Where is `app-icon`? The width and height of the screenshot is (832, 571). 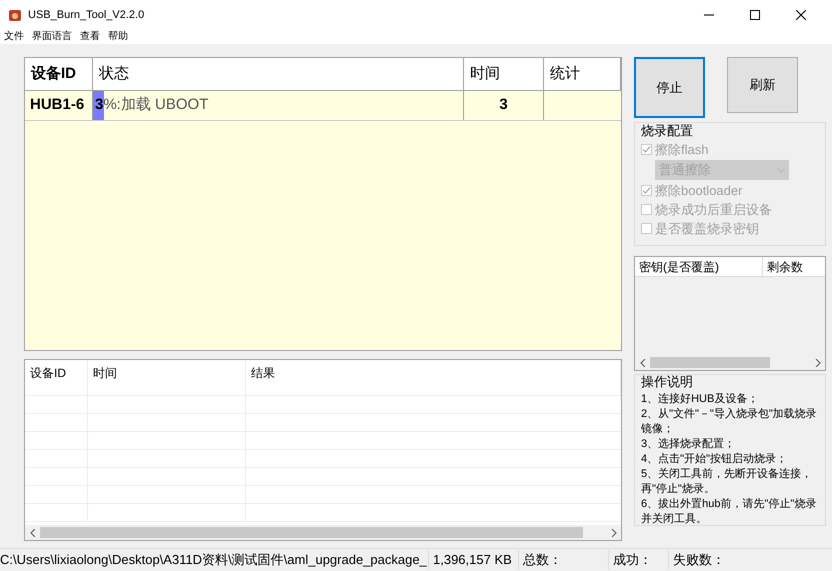 app-icon is located at coordinates (15, 15).